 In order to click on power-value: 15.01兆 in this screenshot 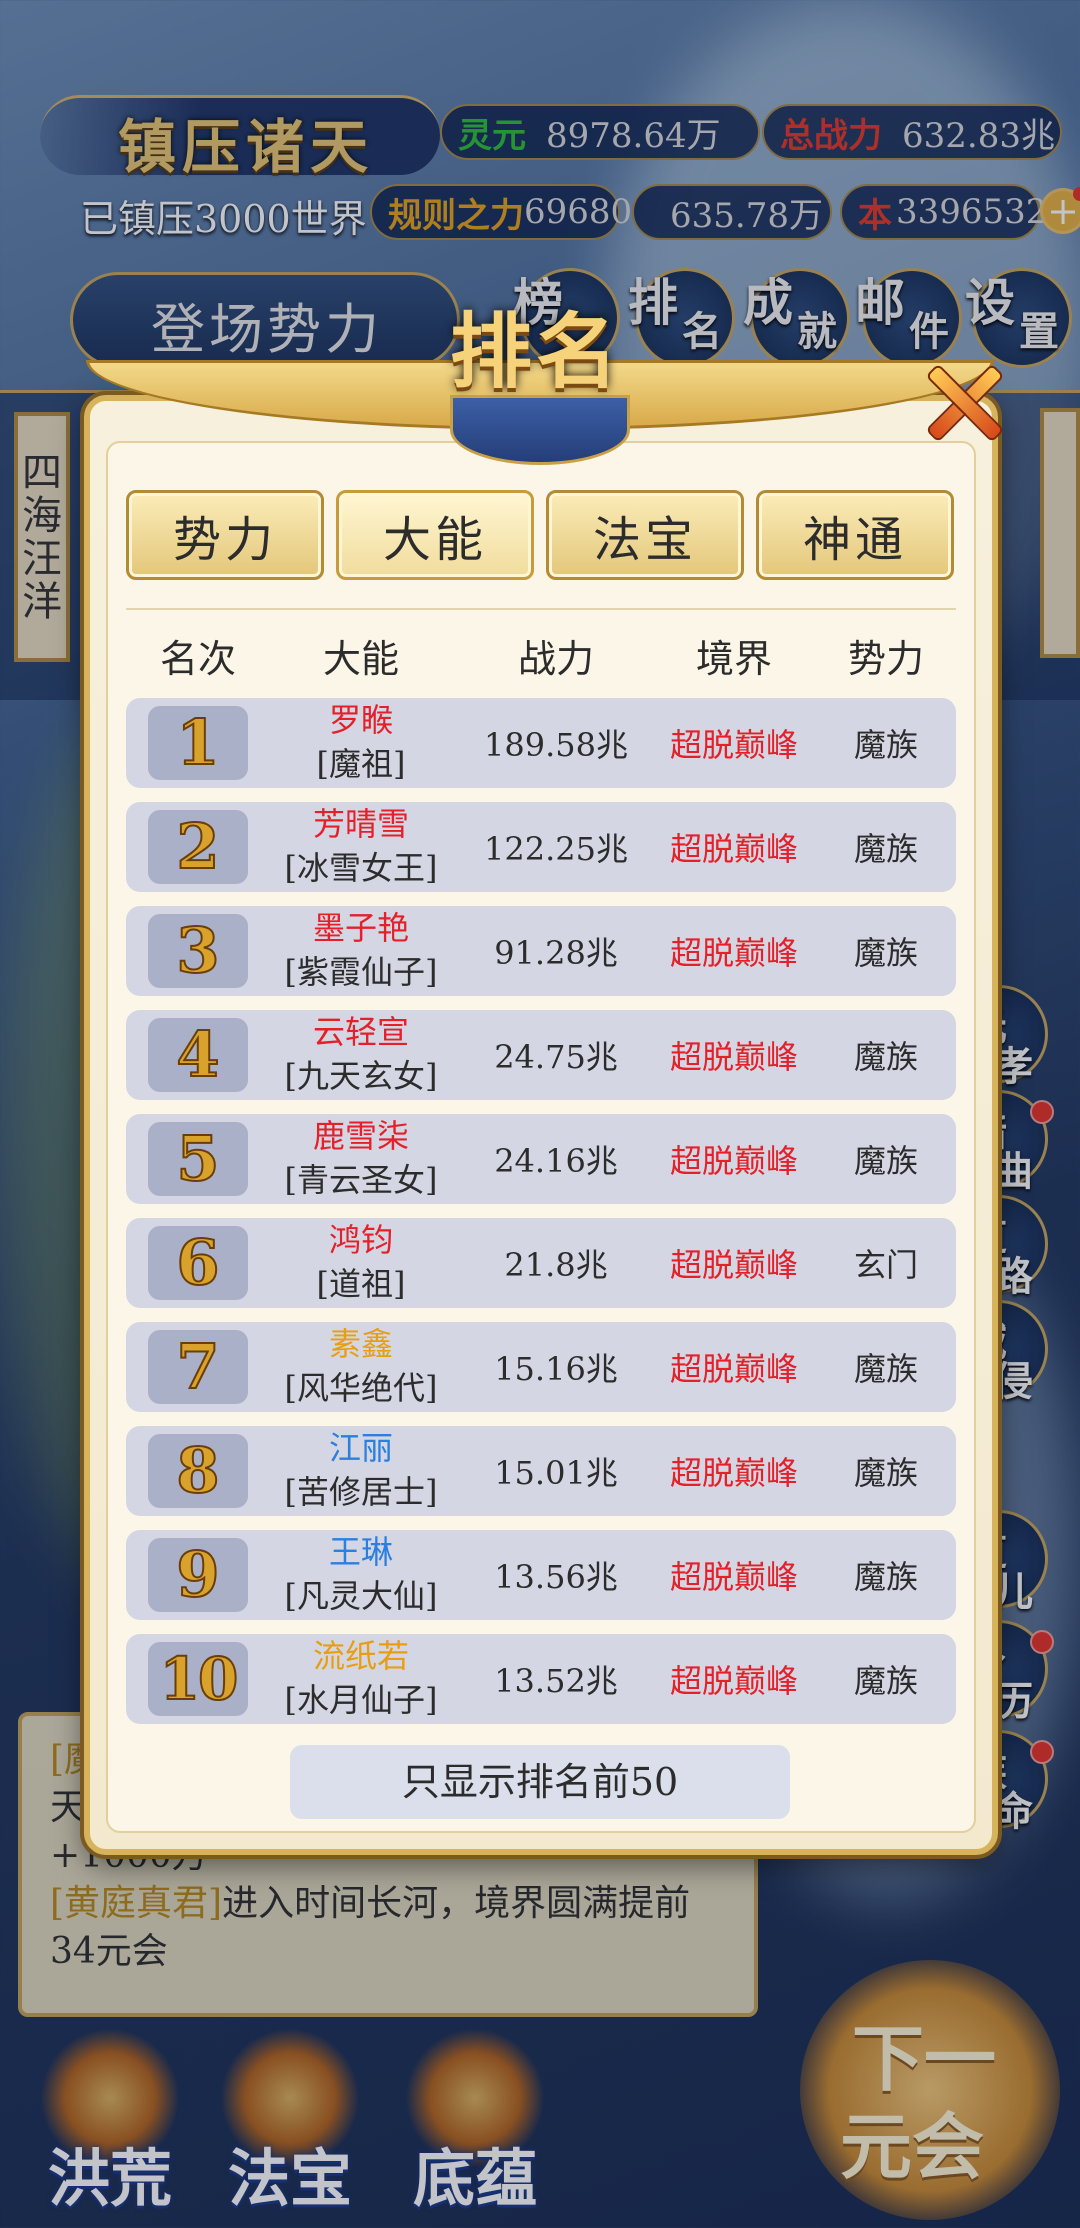, I will do `click(556, 1473)`.